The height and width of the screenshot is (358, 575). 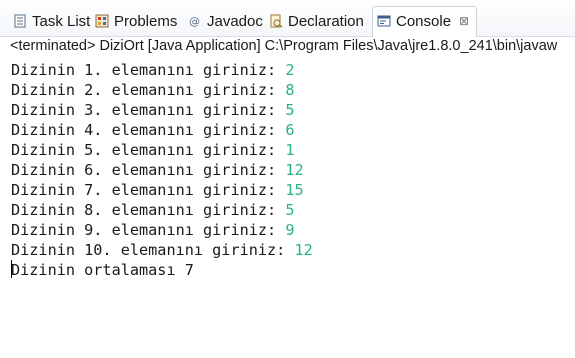 What do you see at coordinates (148, 150) in the screenshot?
I see `console-prompt-text: Dizinin 5. elemanını giriniz:` at bounding box center [148, 150].